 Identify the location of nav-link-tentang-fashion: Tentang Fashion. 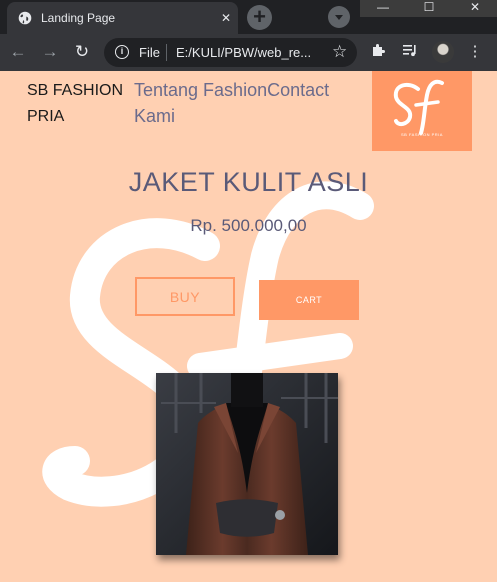
(200, 90).